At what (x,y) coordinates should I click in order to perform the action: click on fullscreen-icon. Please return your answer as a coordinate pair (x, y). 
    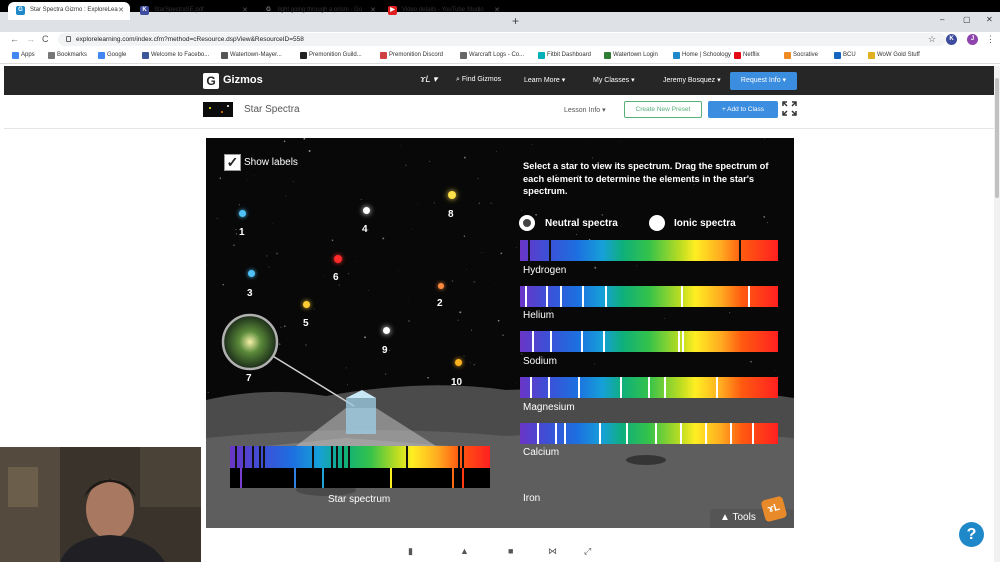
    Looking at the image, I should click on (789, 108).